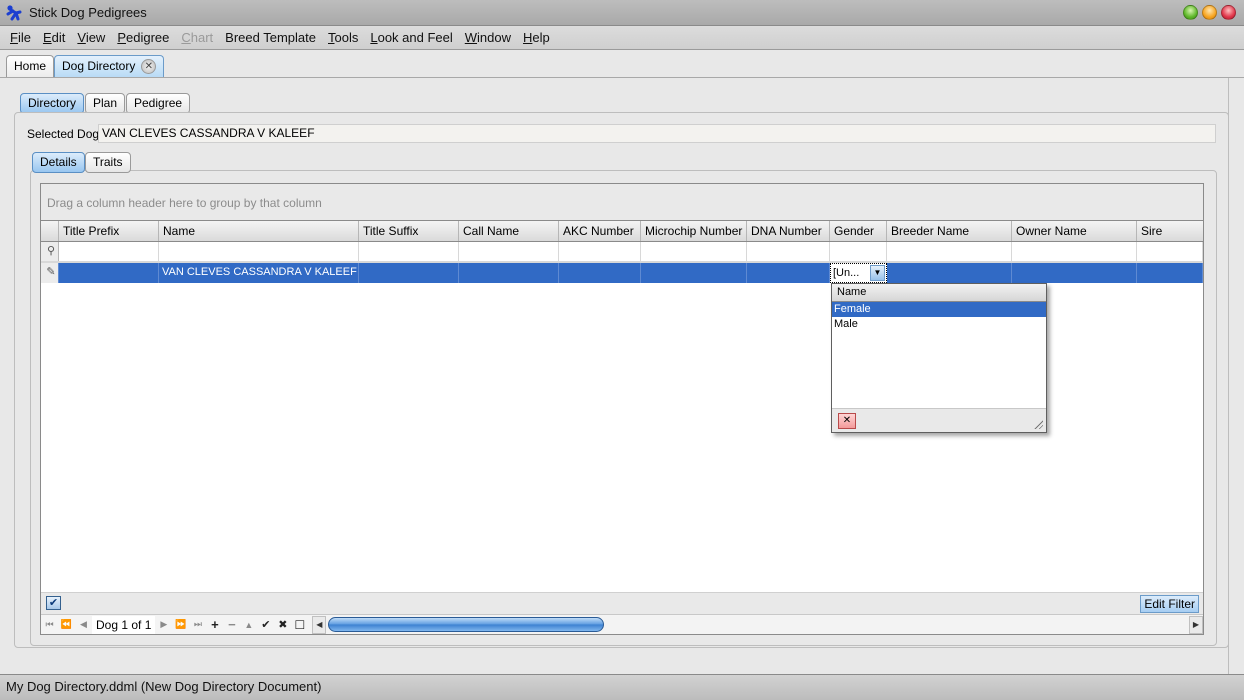  Describe the element at coordinates (858, 231) in the screenshot. I see `column-header-gender: Gender` at that location.